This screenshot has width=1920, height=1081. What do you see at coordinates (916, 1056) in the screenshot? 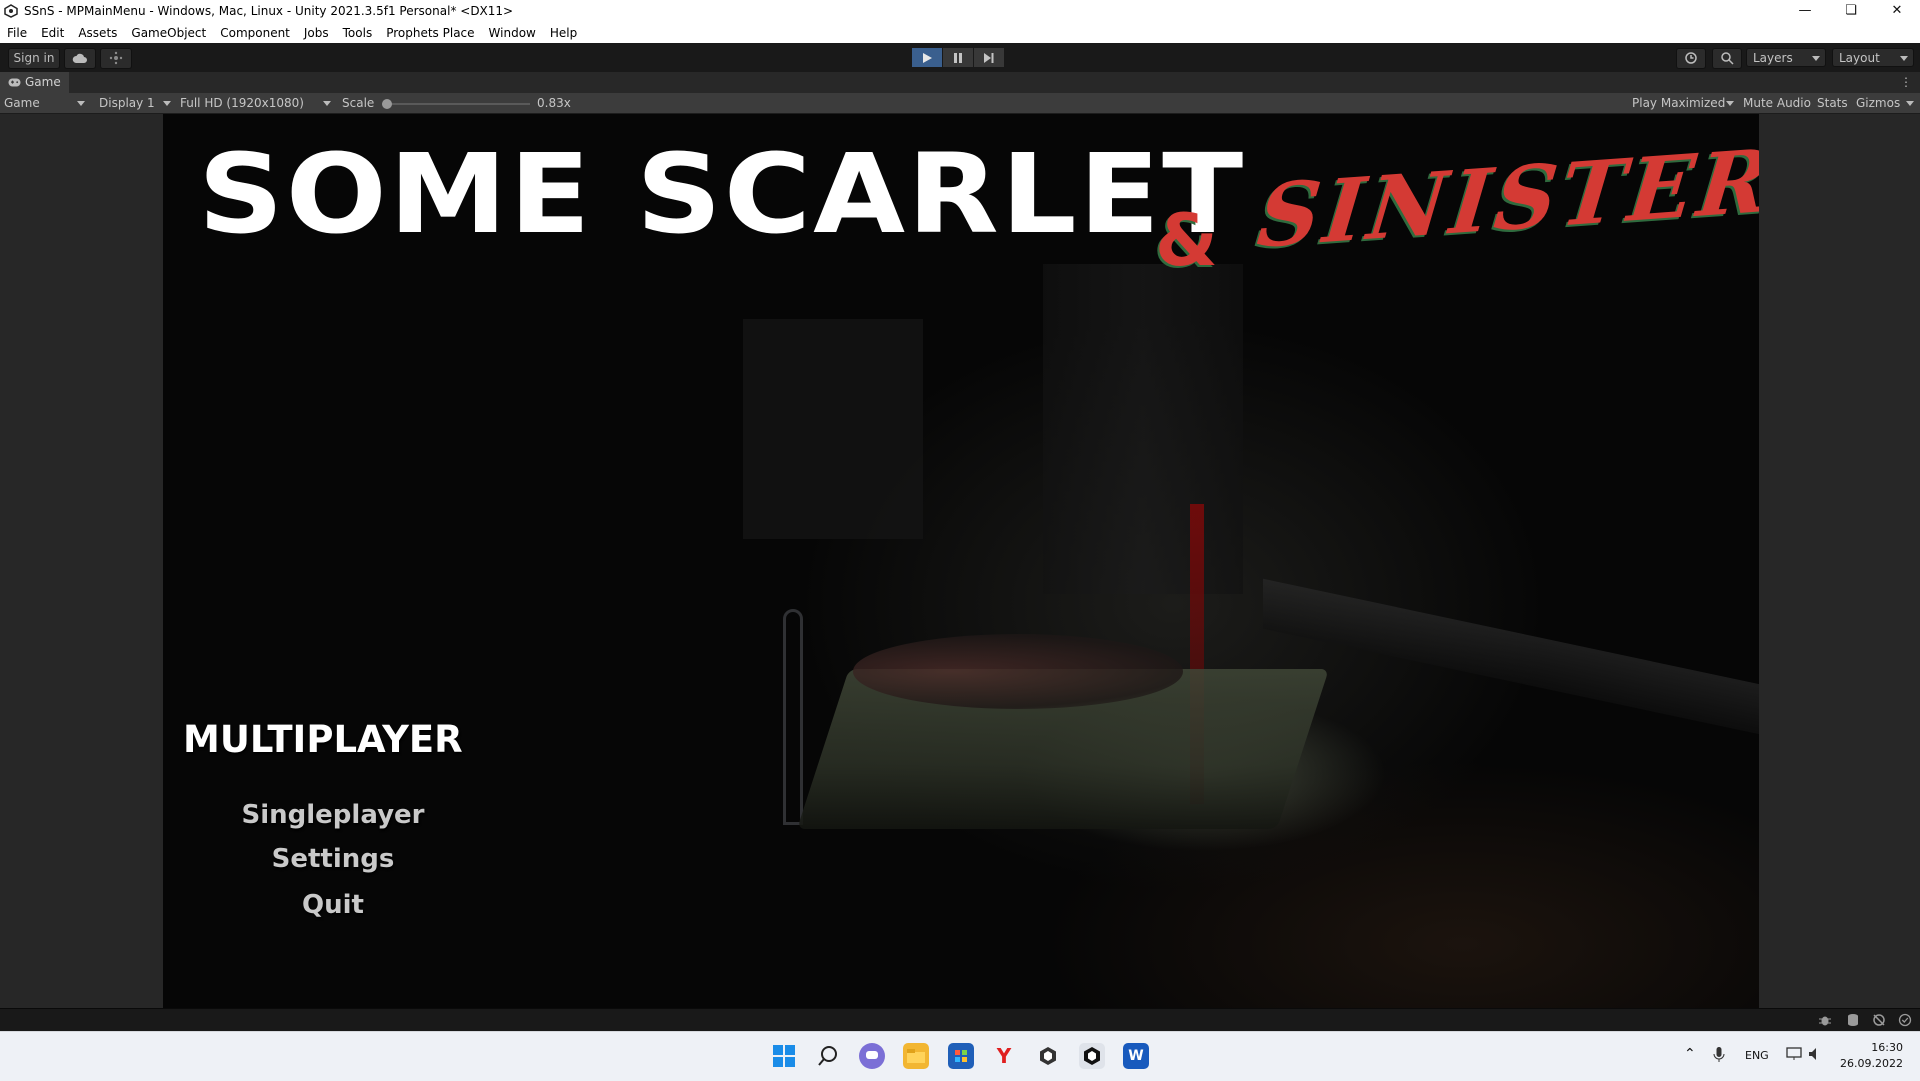
I see `file-explorer-icon` at bounding box center [916, 1056].